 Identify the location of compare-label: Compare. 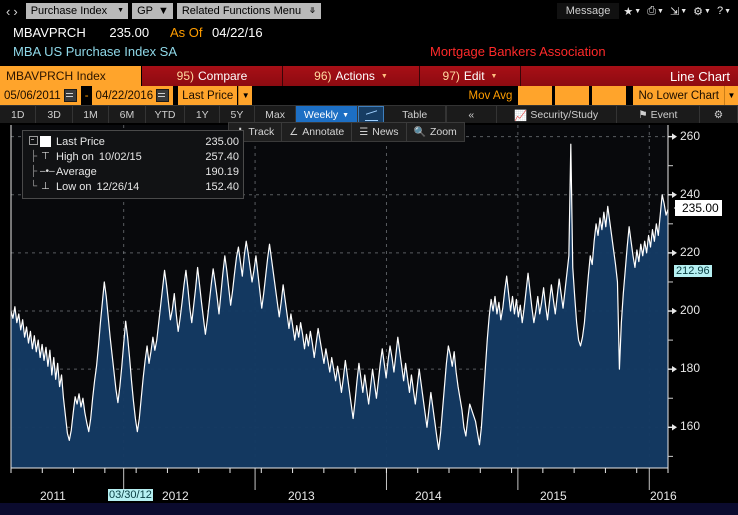
(222, 76).